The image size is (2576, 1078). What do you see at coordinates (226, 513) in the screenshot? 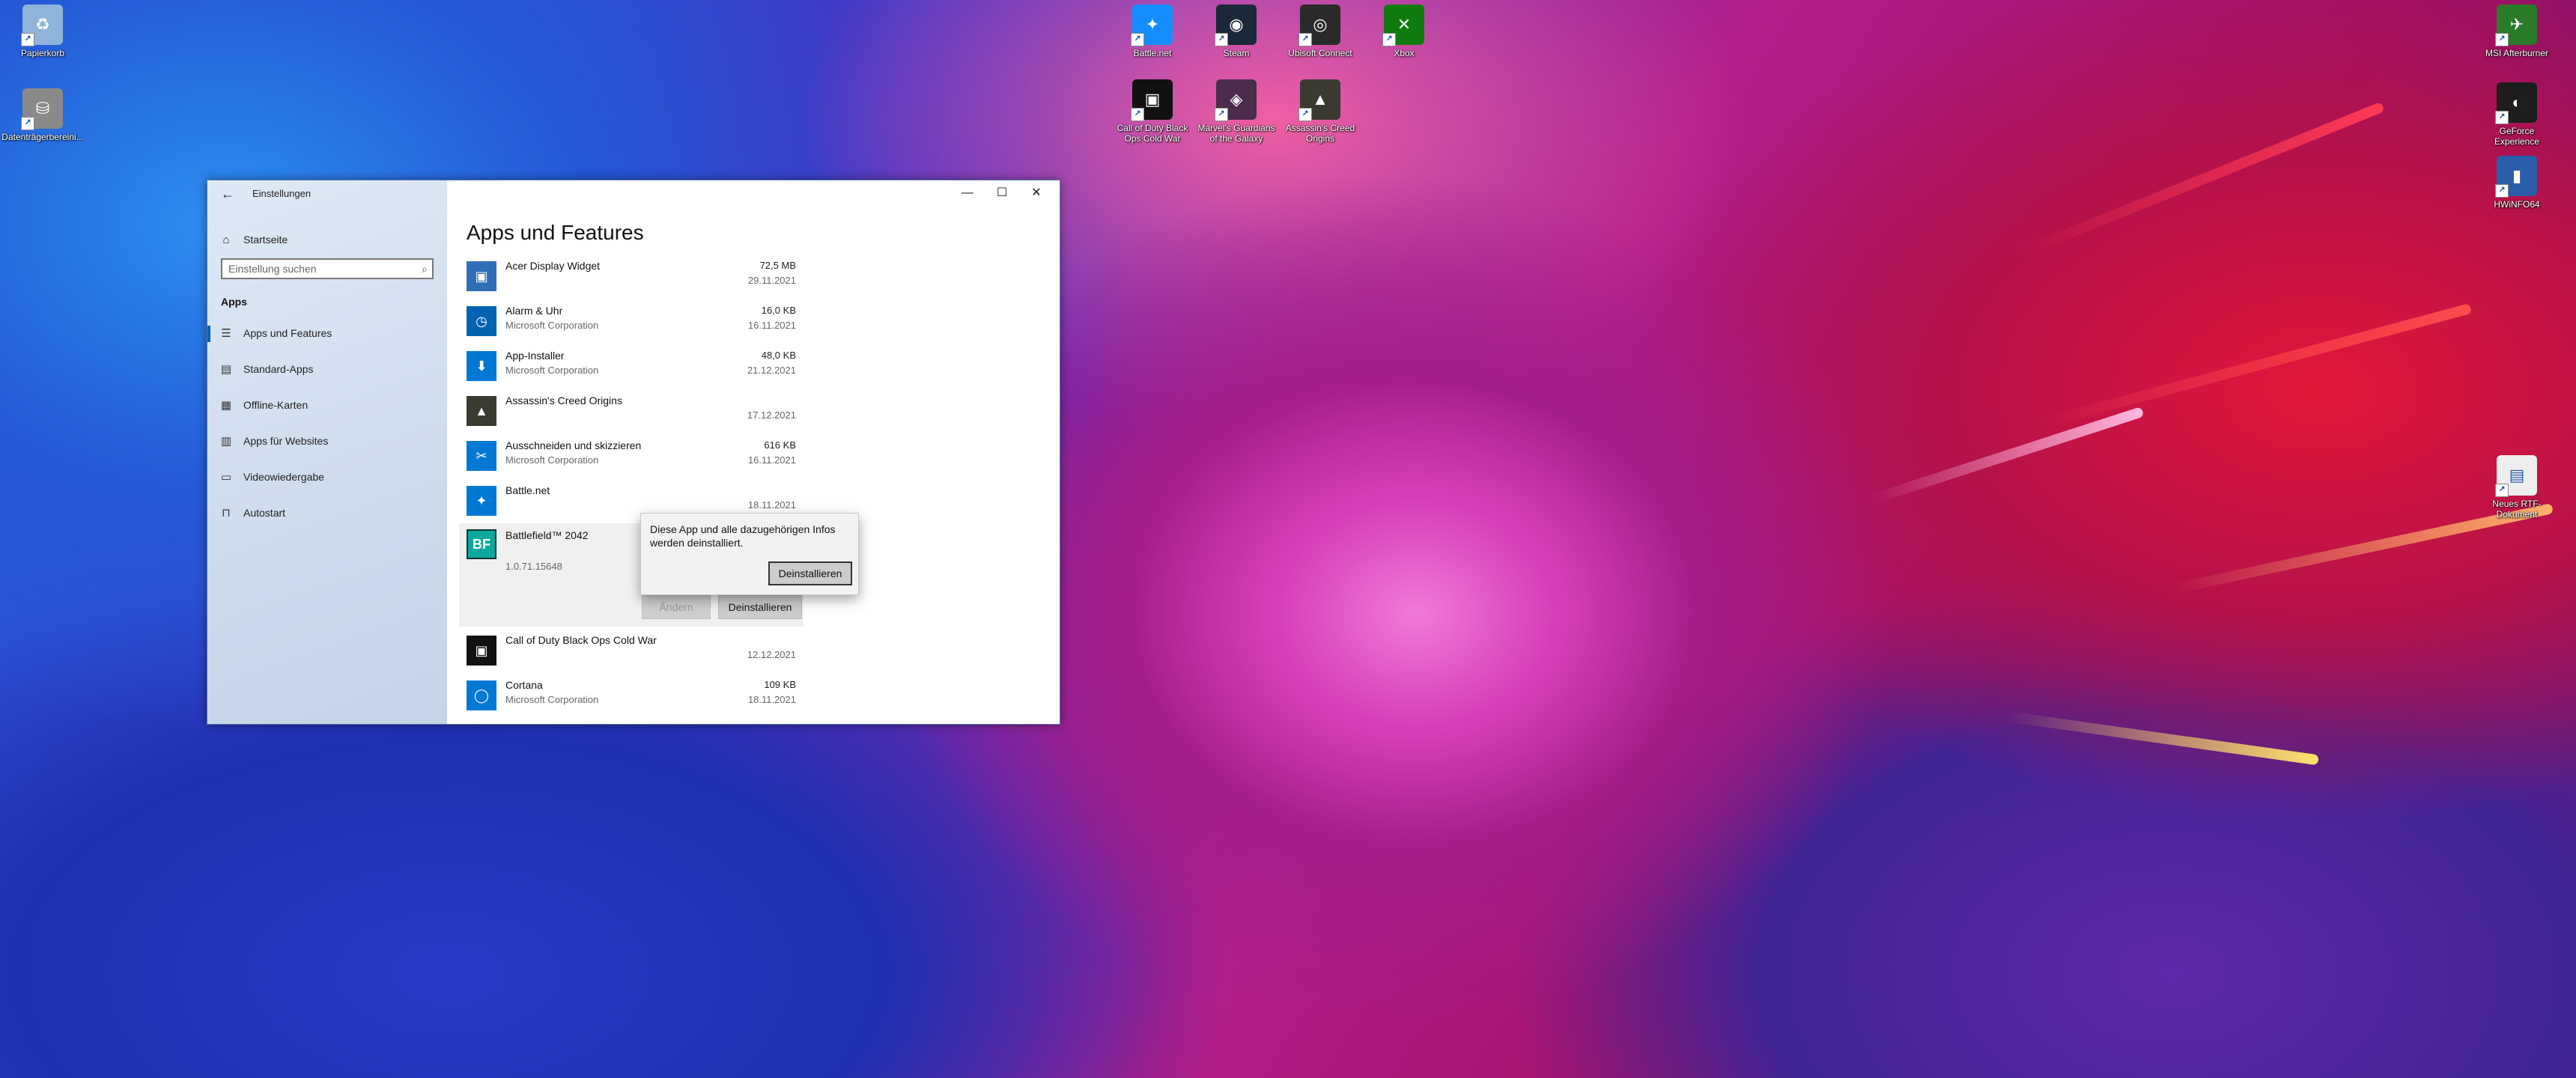
I see `startup-icon: ⊓` at bounding box center [226, 513].